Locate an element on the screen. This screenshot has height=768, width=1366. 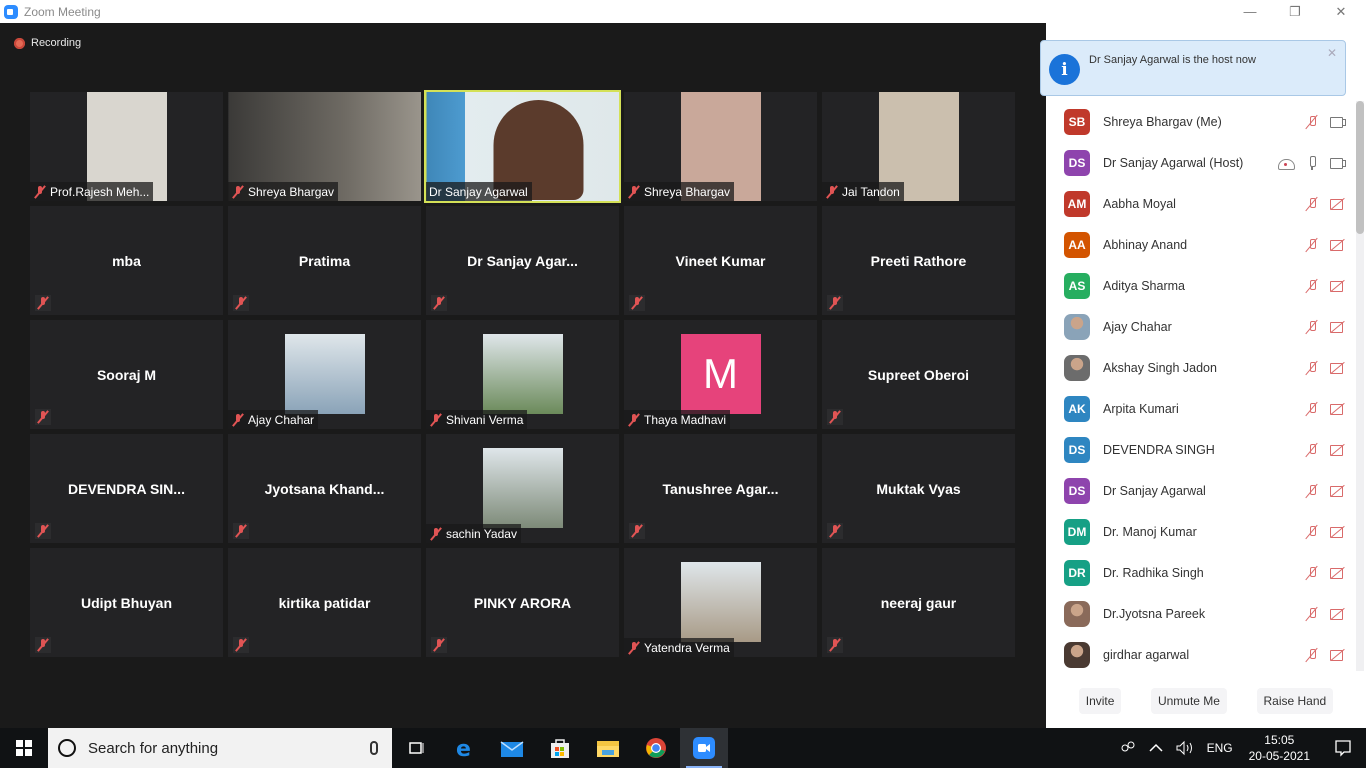
participant-row: AK Arpita Kumari is located at coordinates (1199, 408).